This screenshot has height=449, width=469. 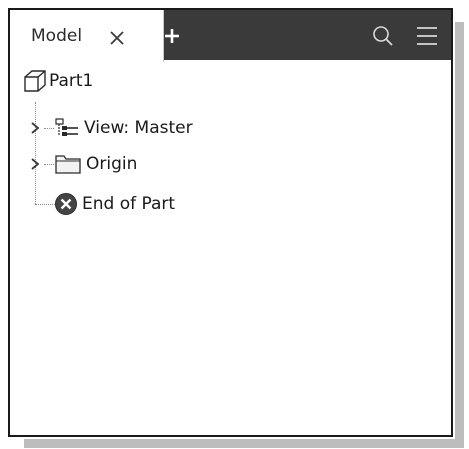 I want to click on tree-item-end-of-part-label: End of Part, so click(x=129, y=204).